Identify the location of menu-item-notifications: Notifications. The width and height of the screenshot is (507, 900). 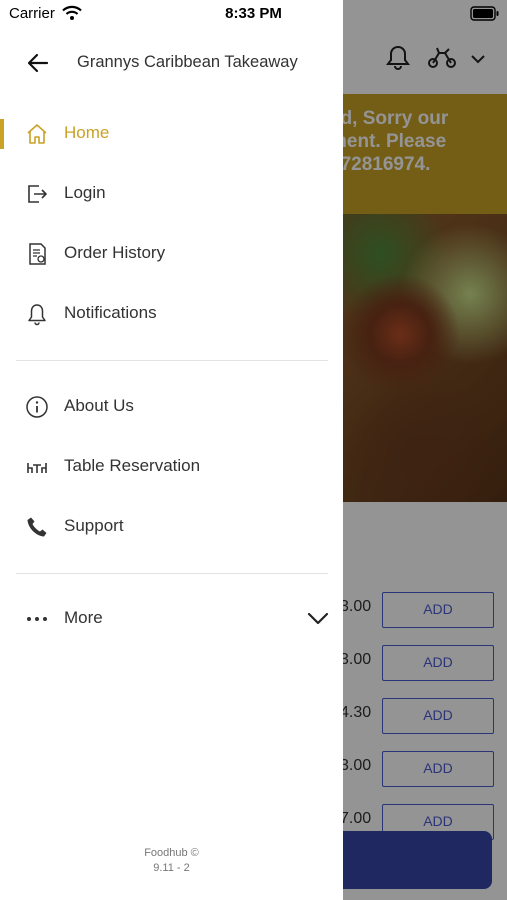
(171, 314).